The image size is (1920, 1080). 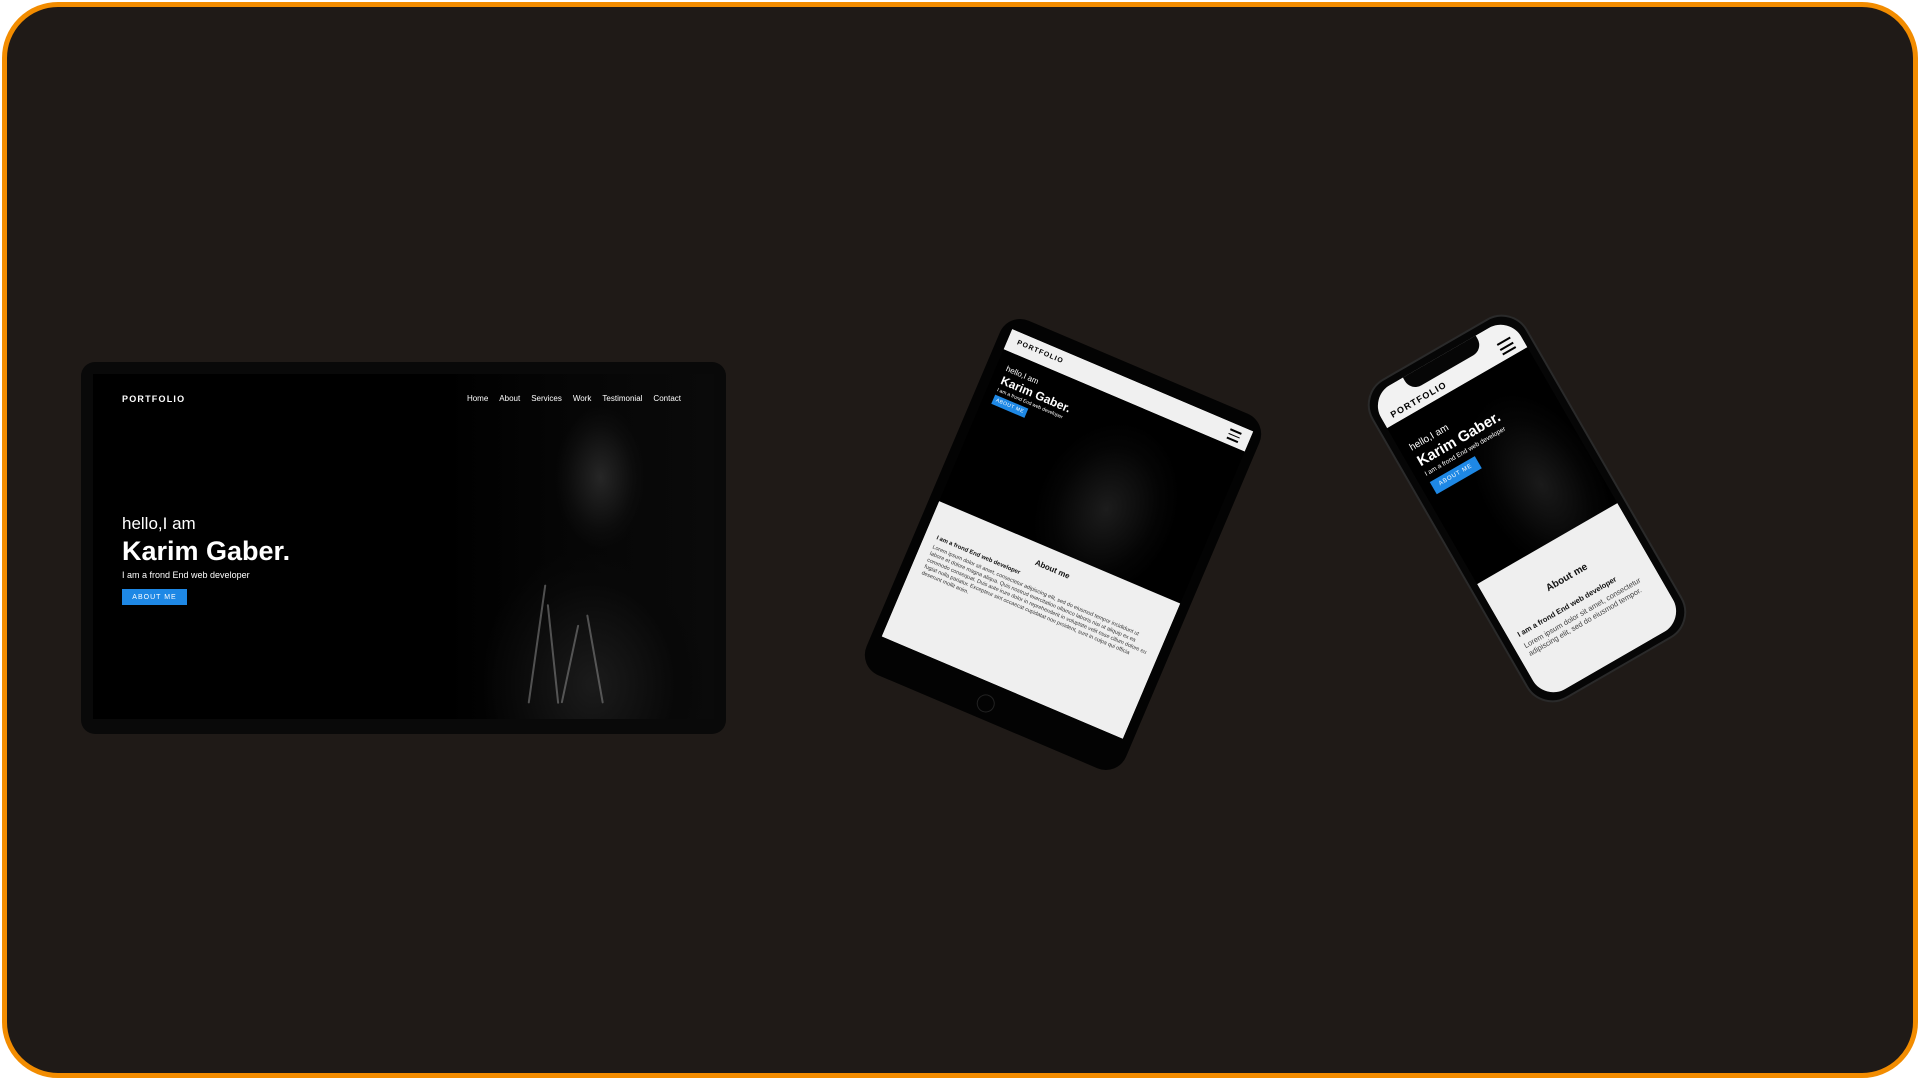 I want to click on hamburger-menu-icon, so click(x=1233, y=436).